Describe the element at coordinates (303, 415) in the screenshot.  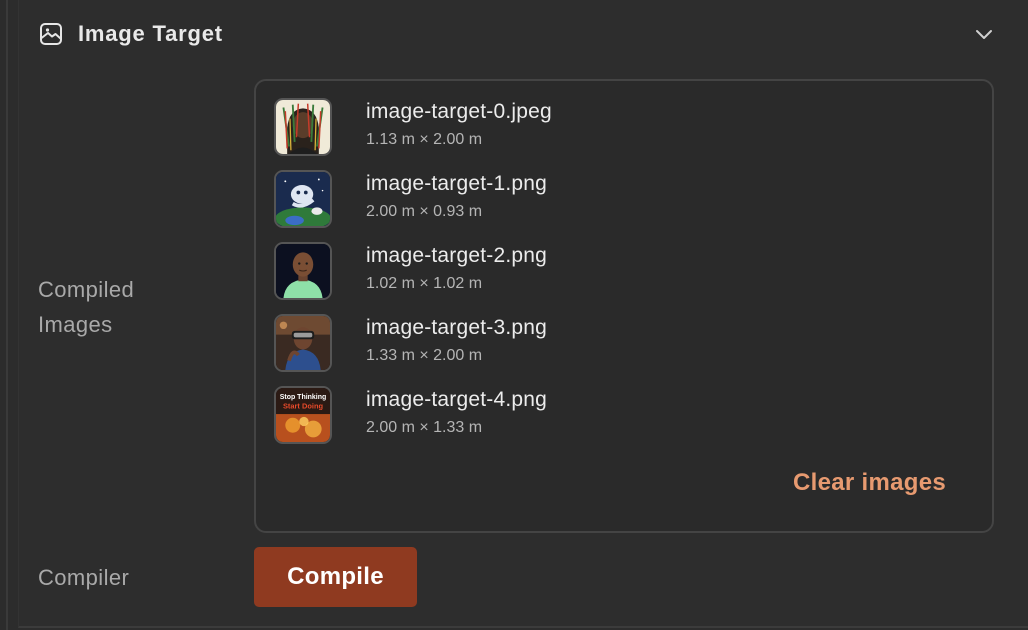
I see `image-thumbnail: Stop Thinking Start Doing` at that location.